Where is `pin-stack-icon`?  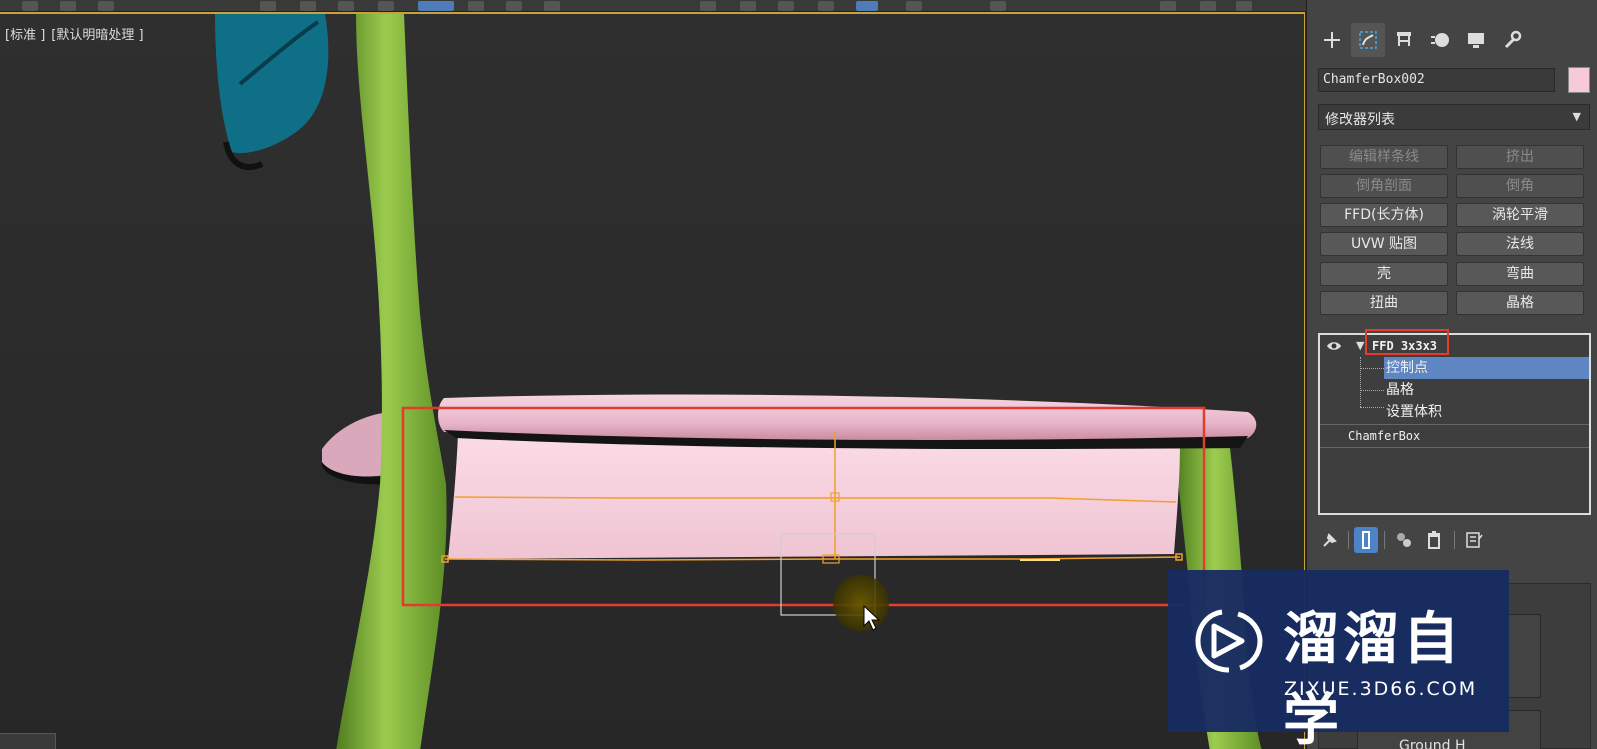
pin-stack-icon is located at coordinates (1330, 540).